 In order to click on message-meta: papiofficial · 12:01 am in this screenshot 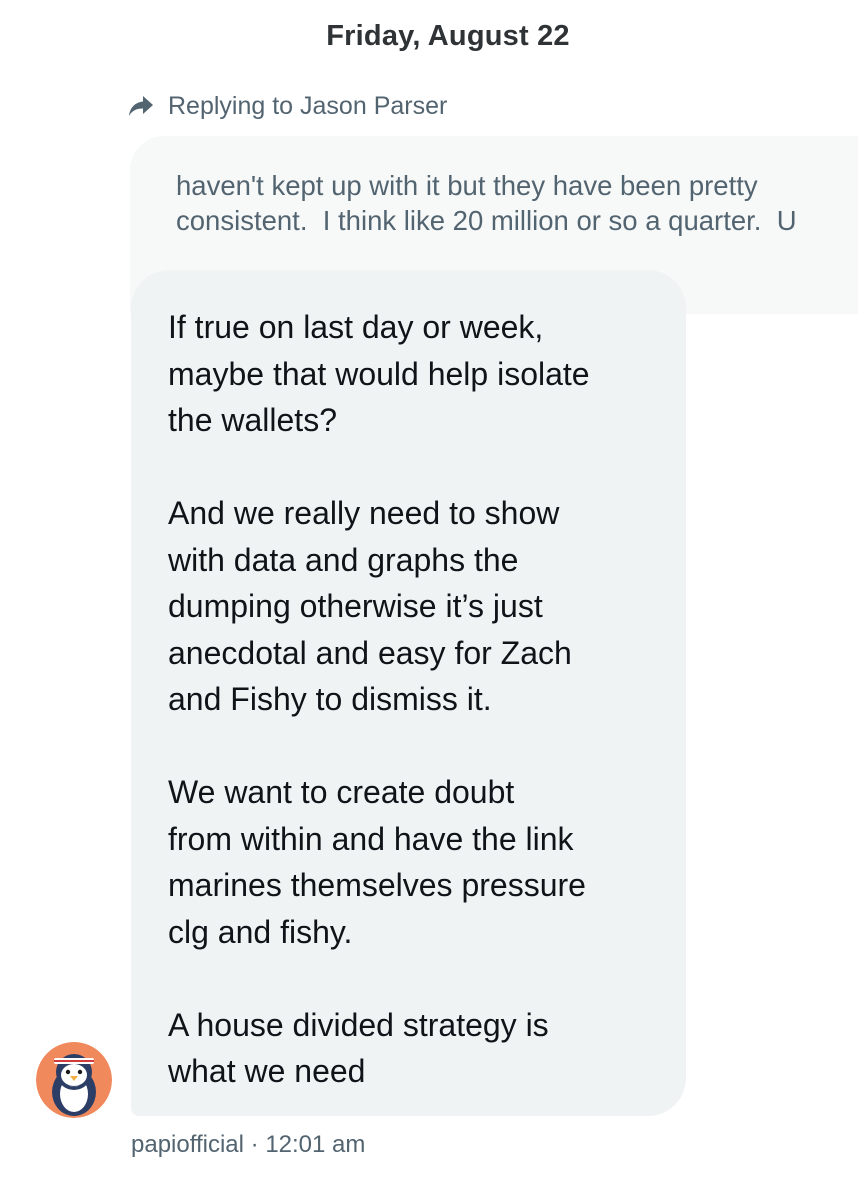, I will do `click(248, 1145)`.